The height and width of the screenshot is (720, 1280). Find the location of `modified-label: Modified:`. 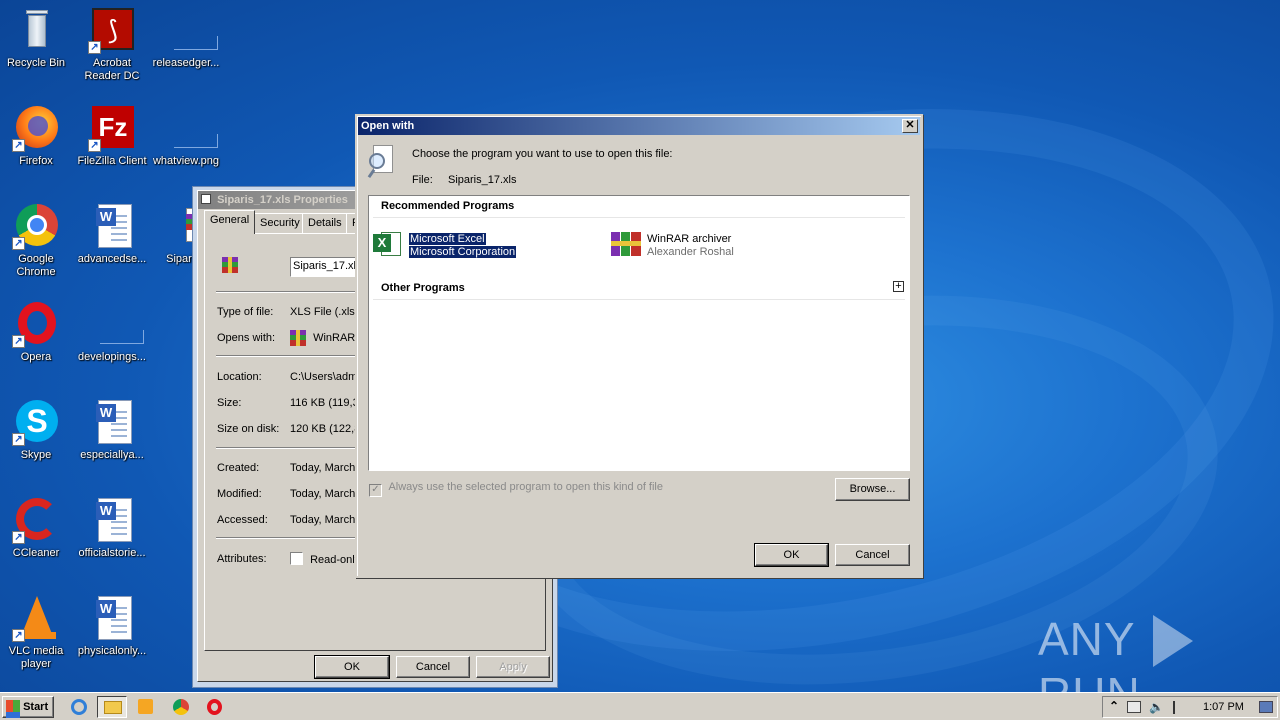

modified-label: Modified: is located at coordinates (239, 494).